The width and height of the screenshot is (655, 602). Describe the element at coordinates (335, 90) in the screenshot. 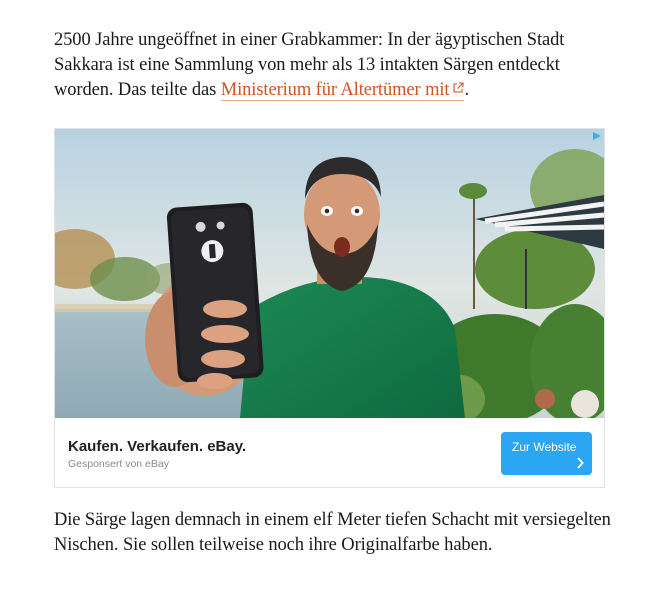

I see `link-text: Ministerium für Altertümer mit` at that location.